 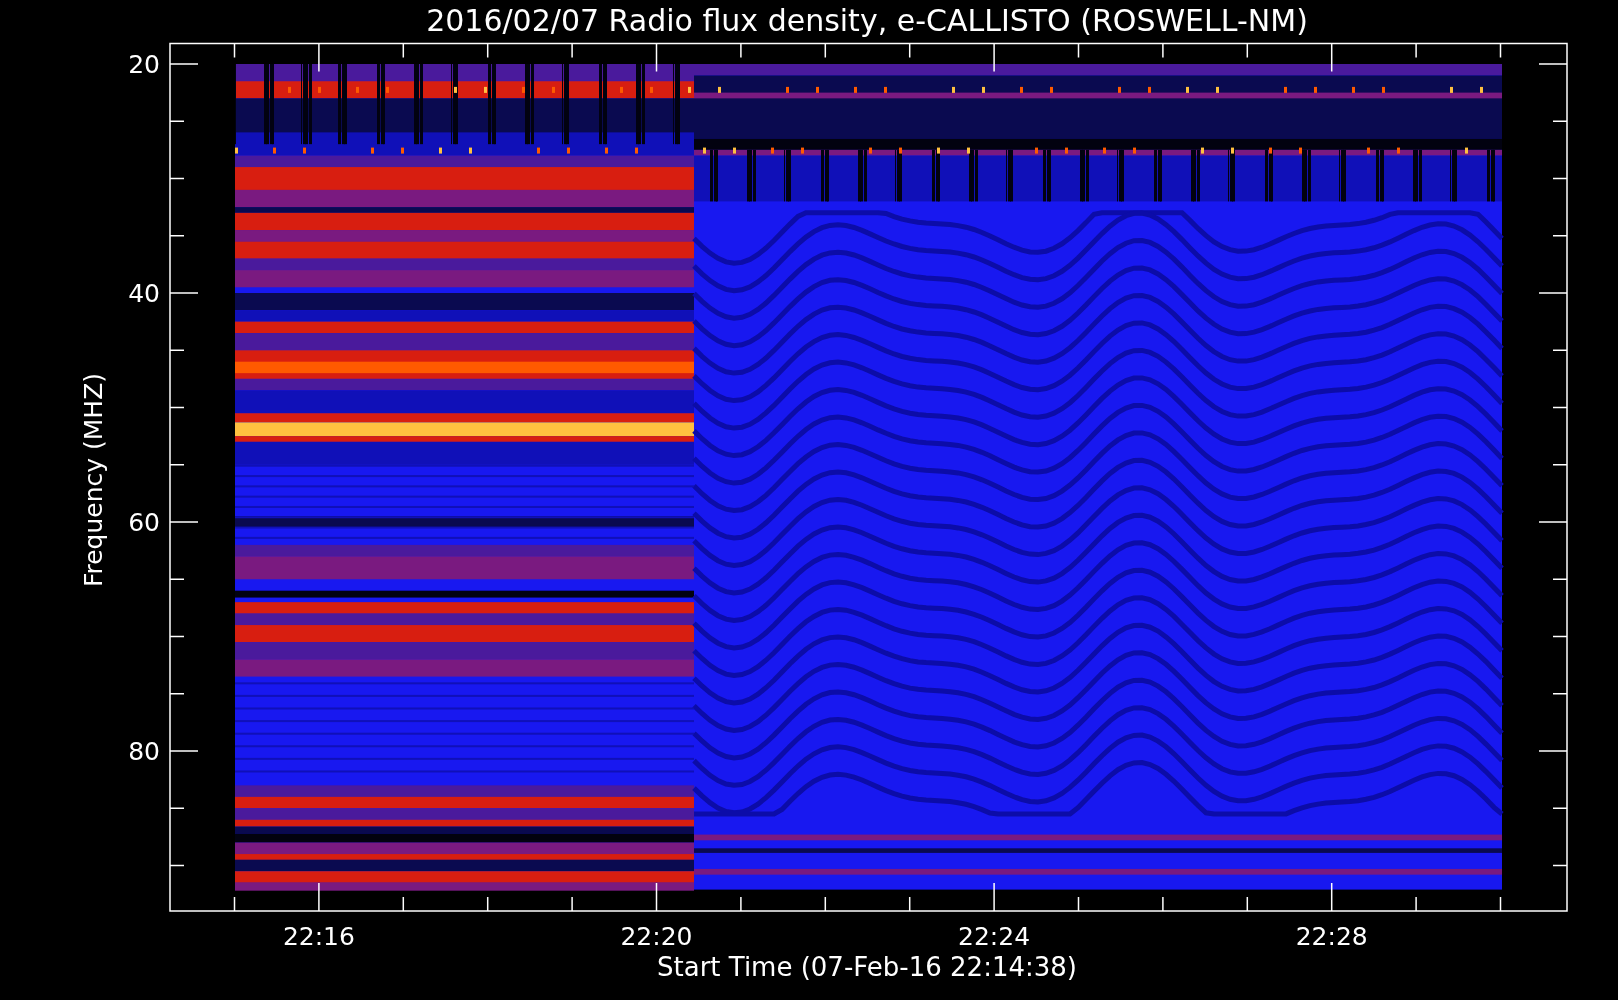 What do you see at coordinates (144, 293) in the screenshot?
I see `axis-tick-label: 40` at bounding box center [144, 293].